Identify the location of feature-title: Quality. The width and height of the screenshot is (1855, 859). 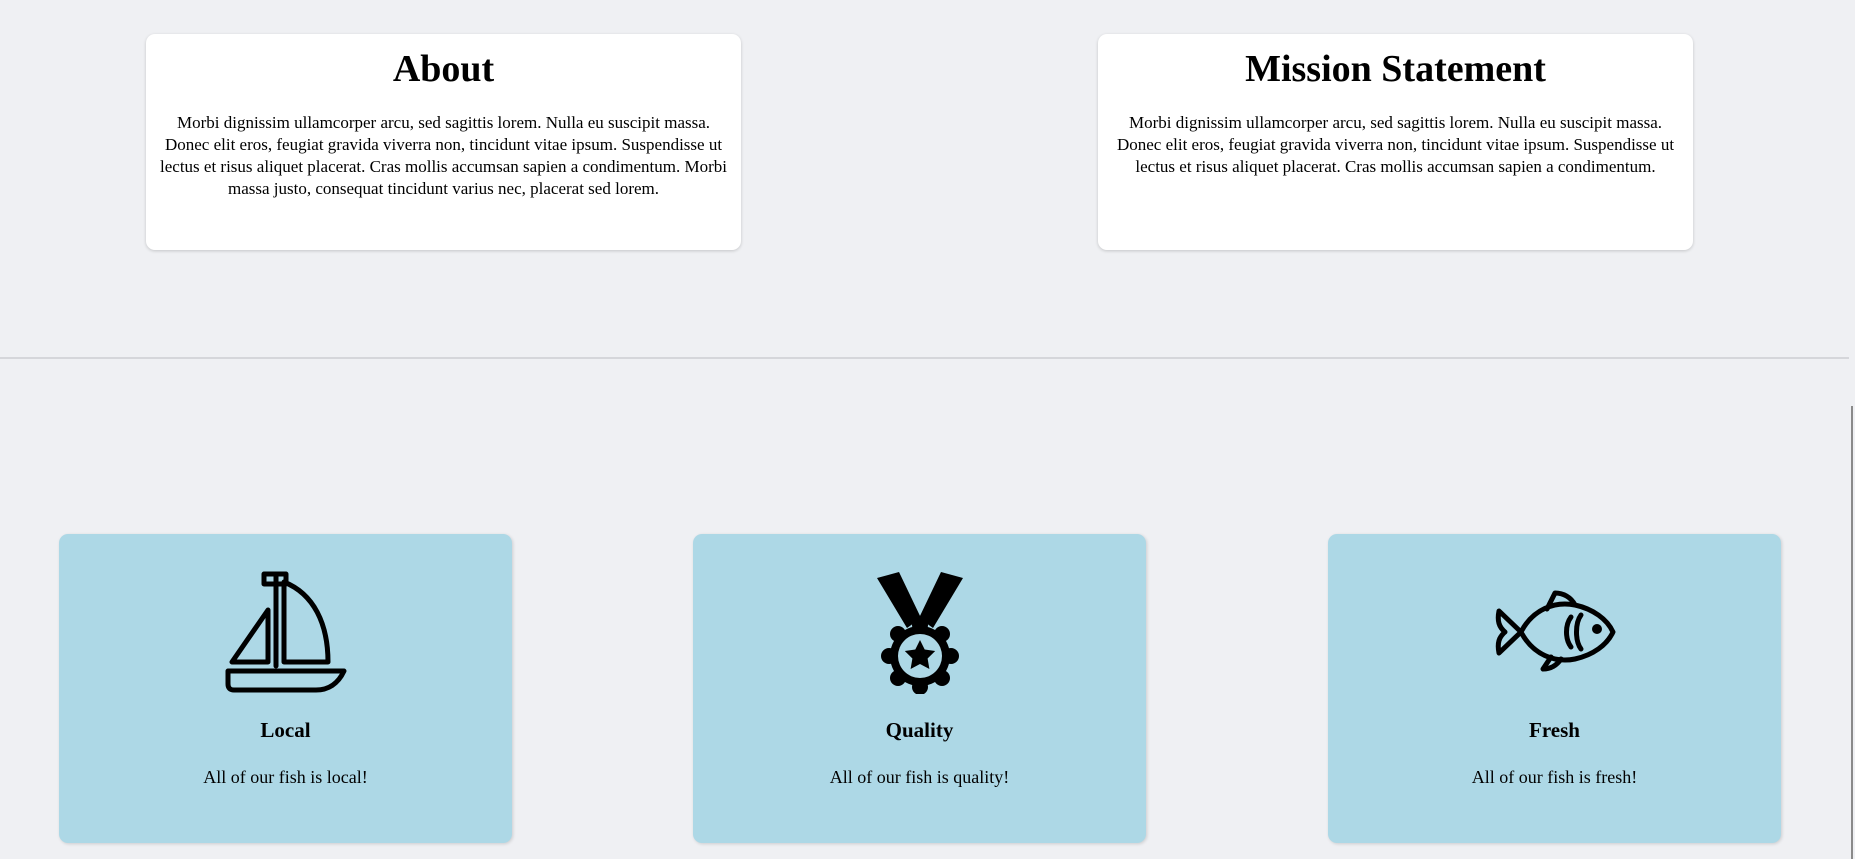
(919, 730).